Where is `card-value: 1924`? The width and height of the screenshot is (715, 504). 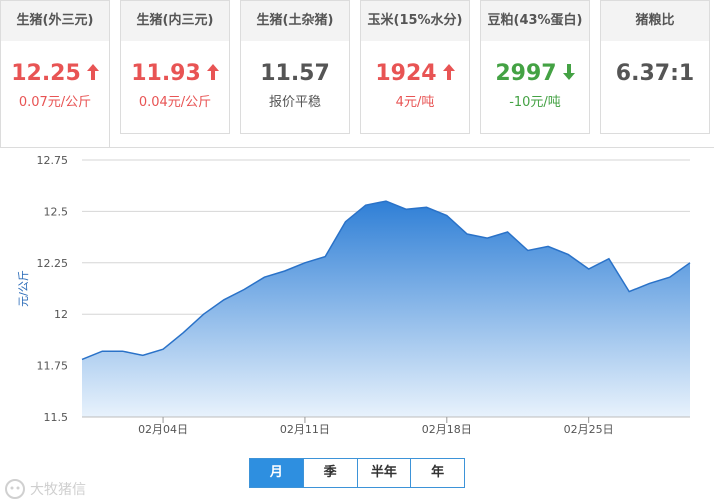 card-value: 1924 is located at coordinates (415, 74).